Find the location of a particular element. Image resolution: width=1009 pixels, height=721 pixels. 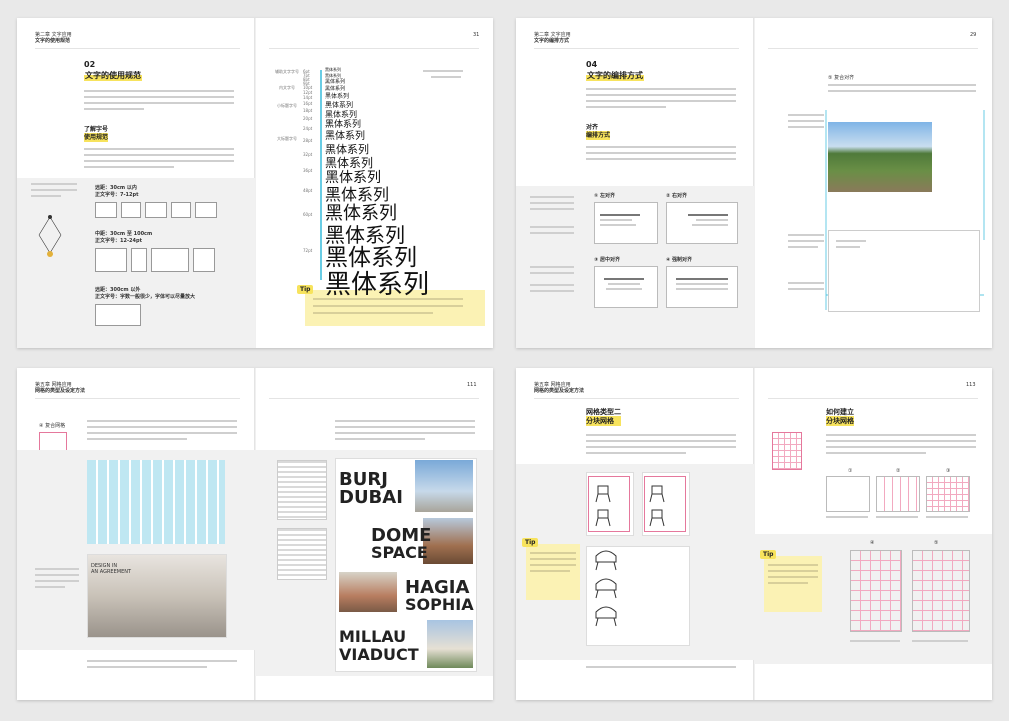

tip-label: Tip is located at coordinates (530, 542).